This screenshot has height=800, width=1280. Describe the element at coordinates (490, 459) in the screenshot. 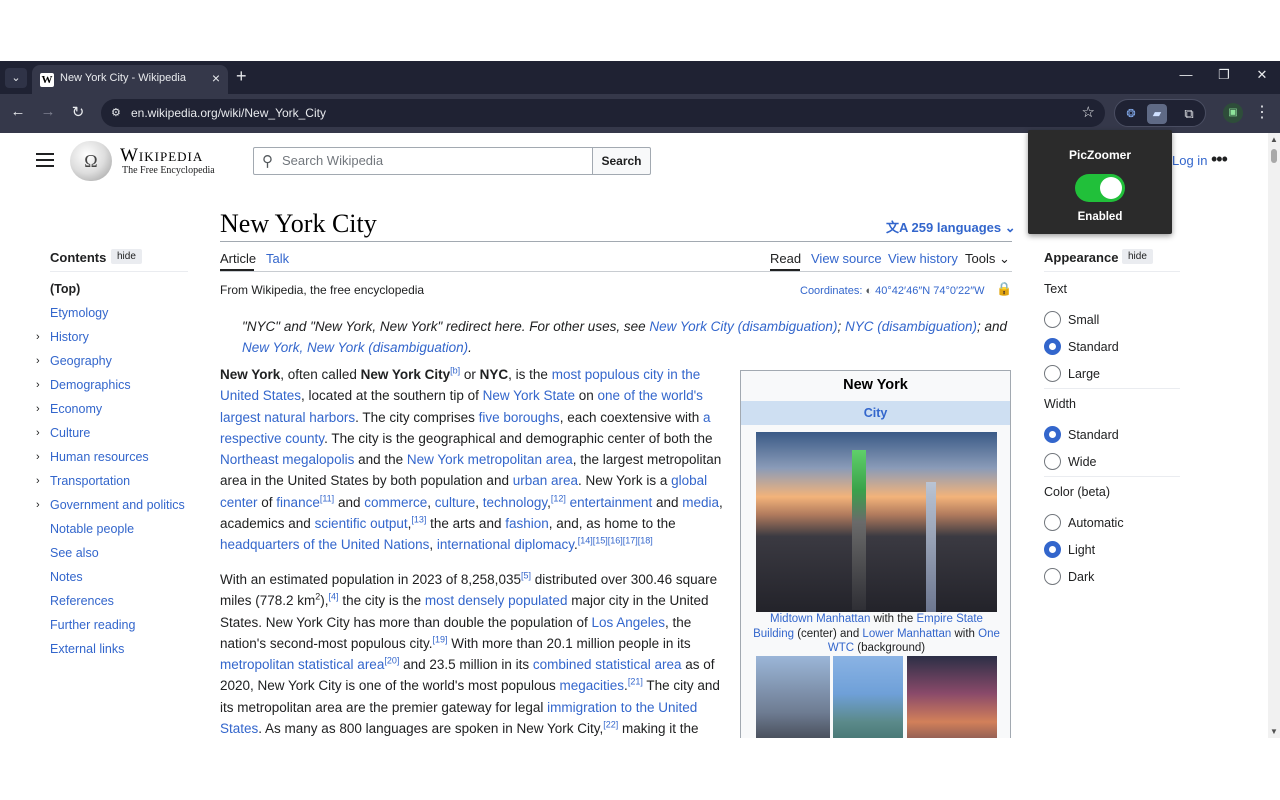

I see `article-link: New York metropolitan area` at that location.